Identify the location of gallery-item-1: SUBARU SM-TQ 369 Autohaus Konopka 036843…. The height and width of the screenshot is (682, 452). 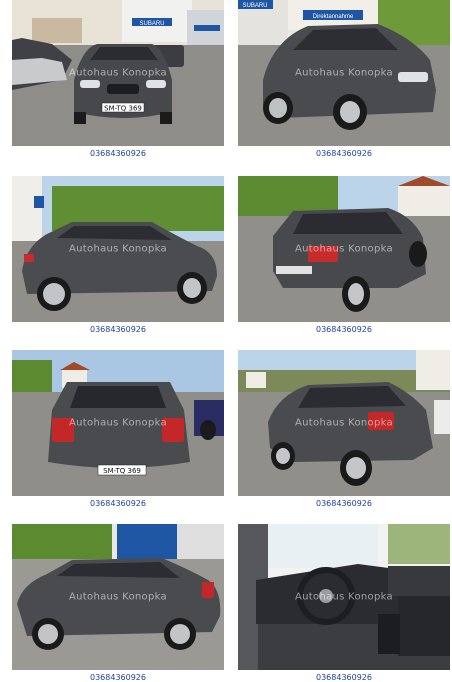
(118, 79).